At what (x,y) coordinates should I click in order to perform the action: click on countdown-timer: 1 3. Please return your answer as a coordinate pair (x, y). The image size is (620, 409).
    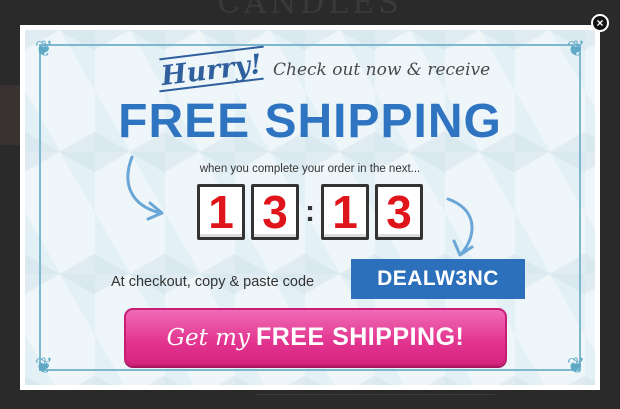
    Looking at the image, I should click on (313, 212).